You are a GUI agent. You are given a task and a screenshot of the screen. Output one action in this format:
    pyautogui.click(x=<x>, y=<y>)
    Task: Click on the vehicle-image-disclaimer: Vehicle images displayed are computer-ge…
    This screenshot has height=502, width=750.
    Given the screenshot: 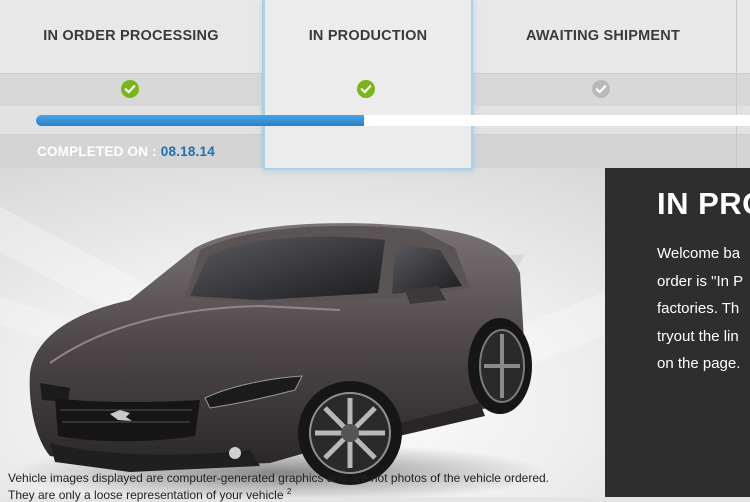 What is the action you would take?
    pyautogui.click(x=308, y=486)
    